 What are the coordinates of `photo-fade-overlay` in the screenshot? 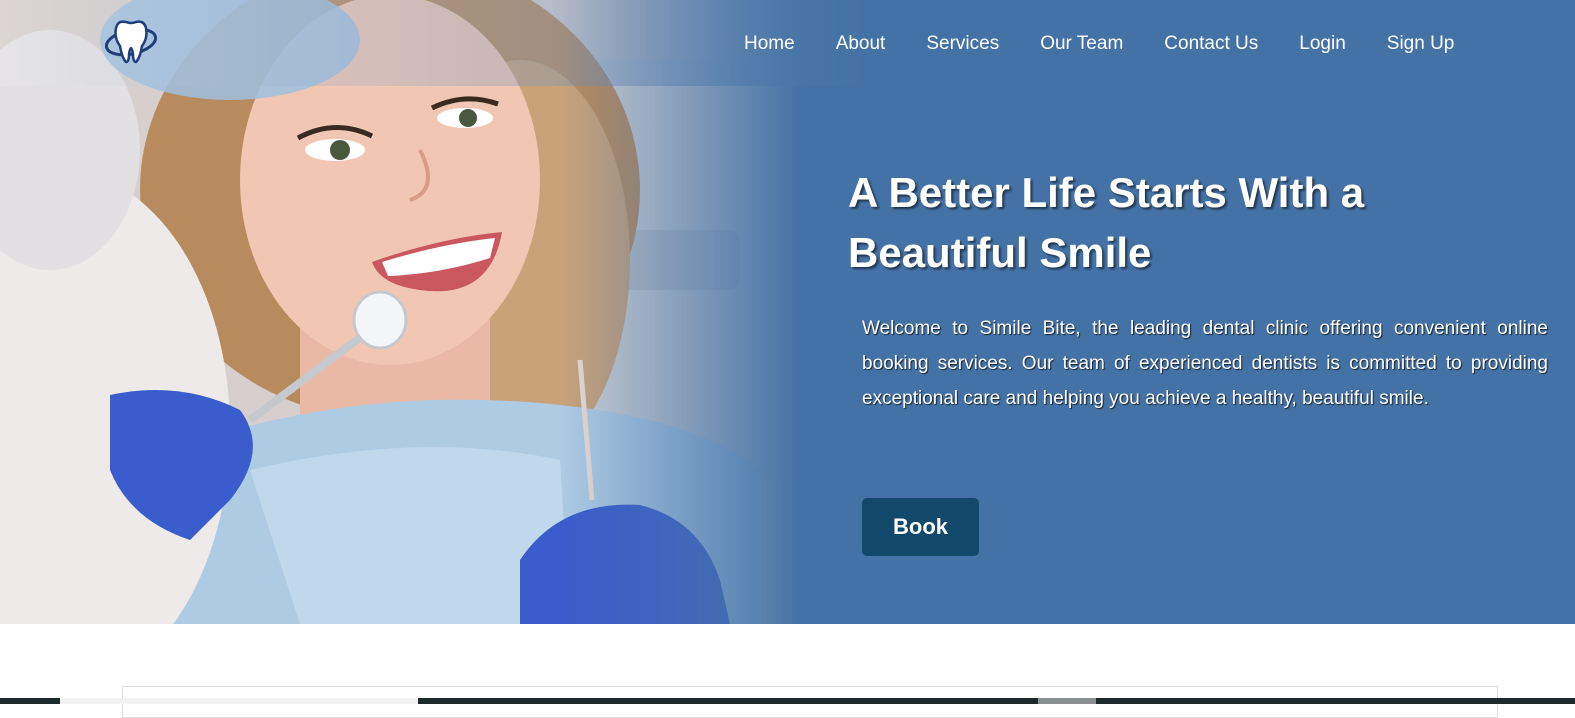 It's located at (680, 312).